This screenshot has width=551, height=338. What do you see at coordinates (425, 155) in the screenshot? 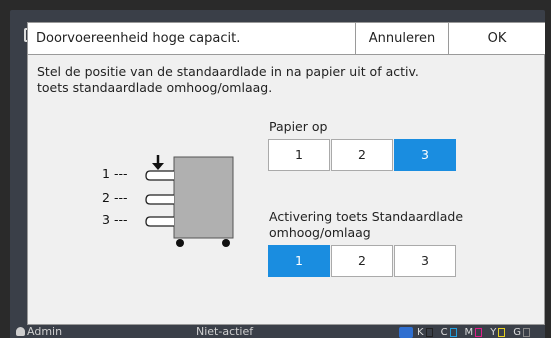
I see `paper-out-option-3: 3` at bounding box center [425, 155].